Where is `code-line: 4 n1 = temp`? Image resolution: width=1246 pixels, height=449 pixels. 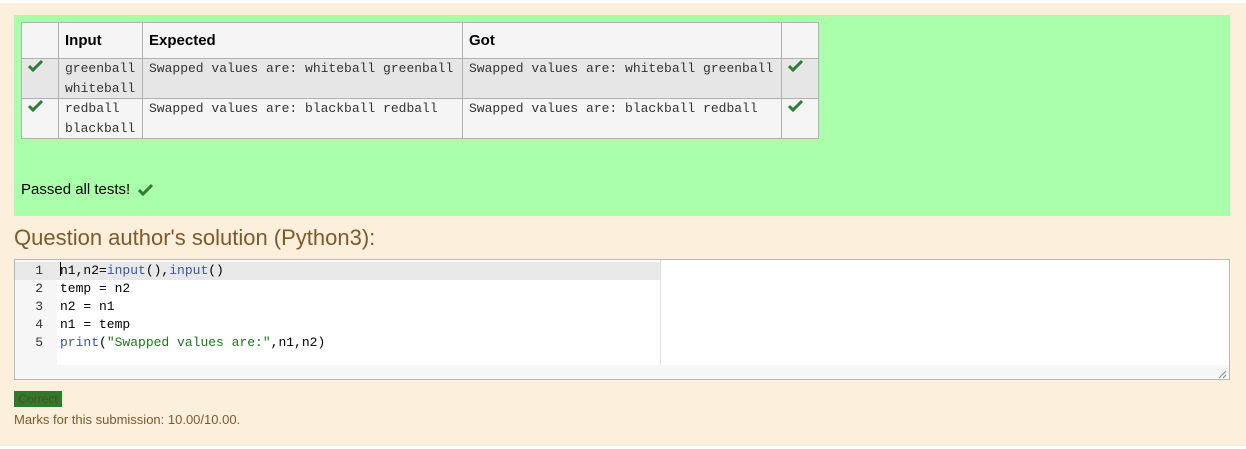
code-line: 4 n1 = temp is located at coordinates (622, 325).